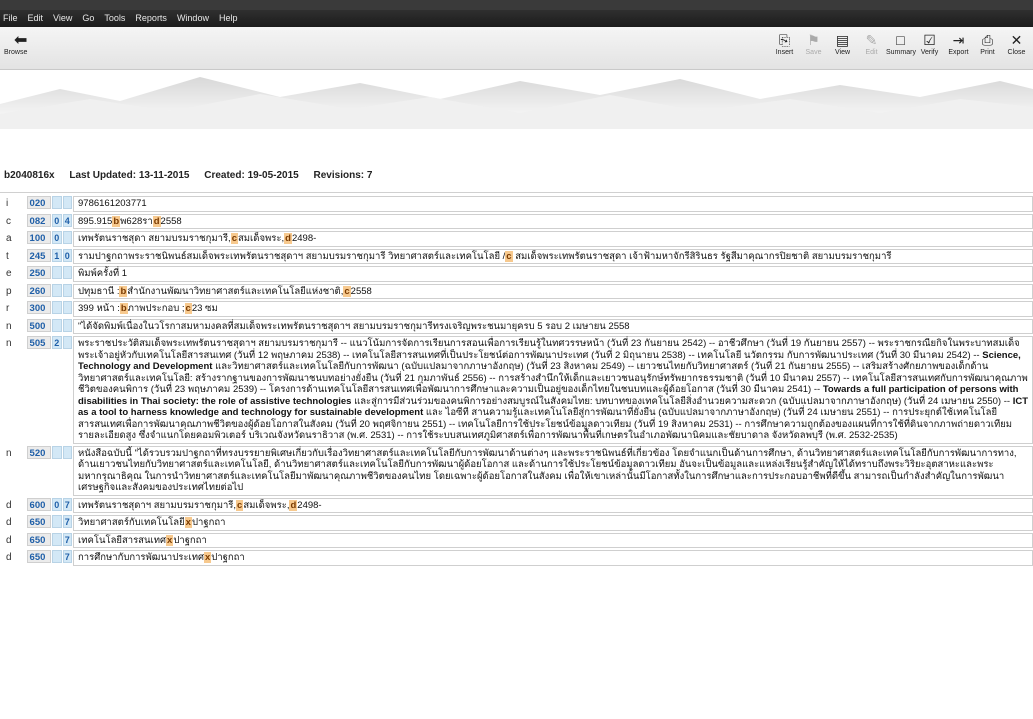  Describe the element at coordinates (62, 16) in the screenshot. I see `menu-view: View` at that location.